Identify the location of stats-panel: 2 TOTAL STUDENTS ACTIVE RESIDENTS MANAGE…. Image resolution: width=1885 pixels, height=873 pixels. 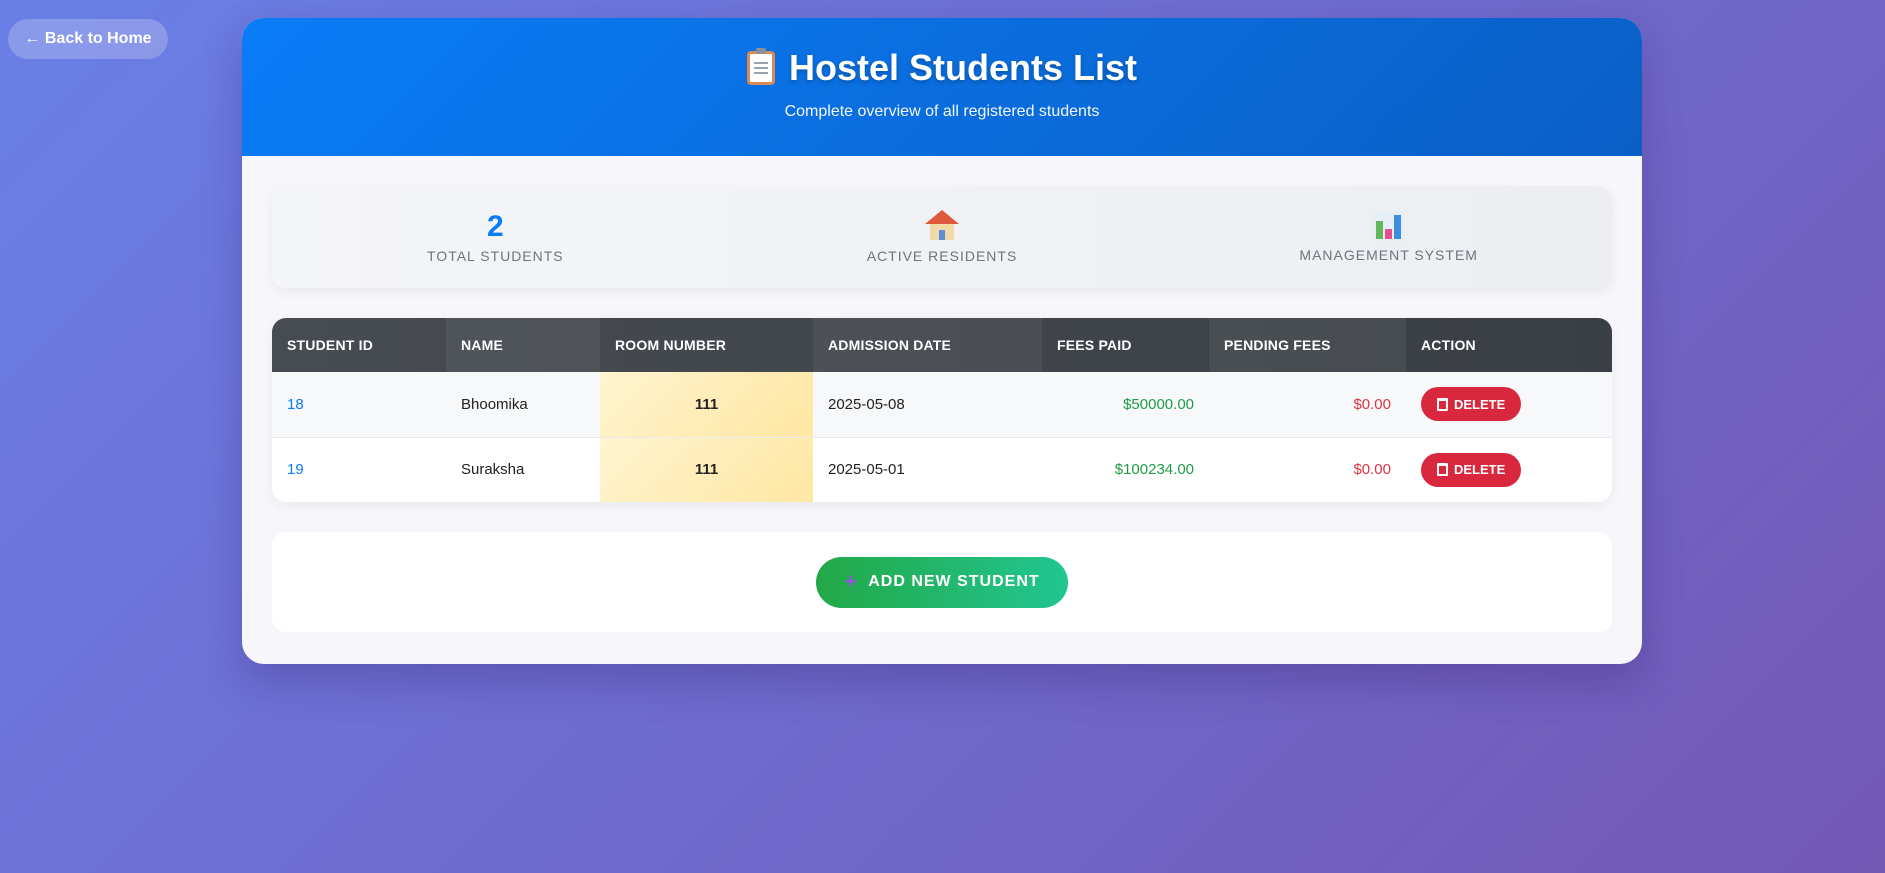
(942, 237).